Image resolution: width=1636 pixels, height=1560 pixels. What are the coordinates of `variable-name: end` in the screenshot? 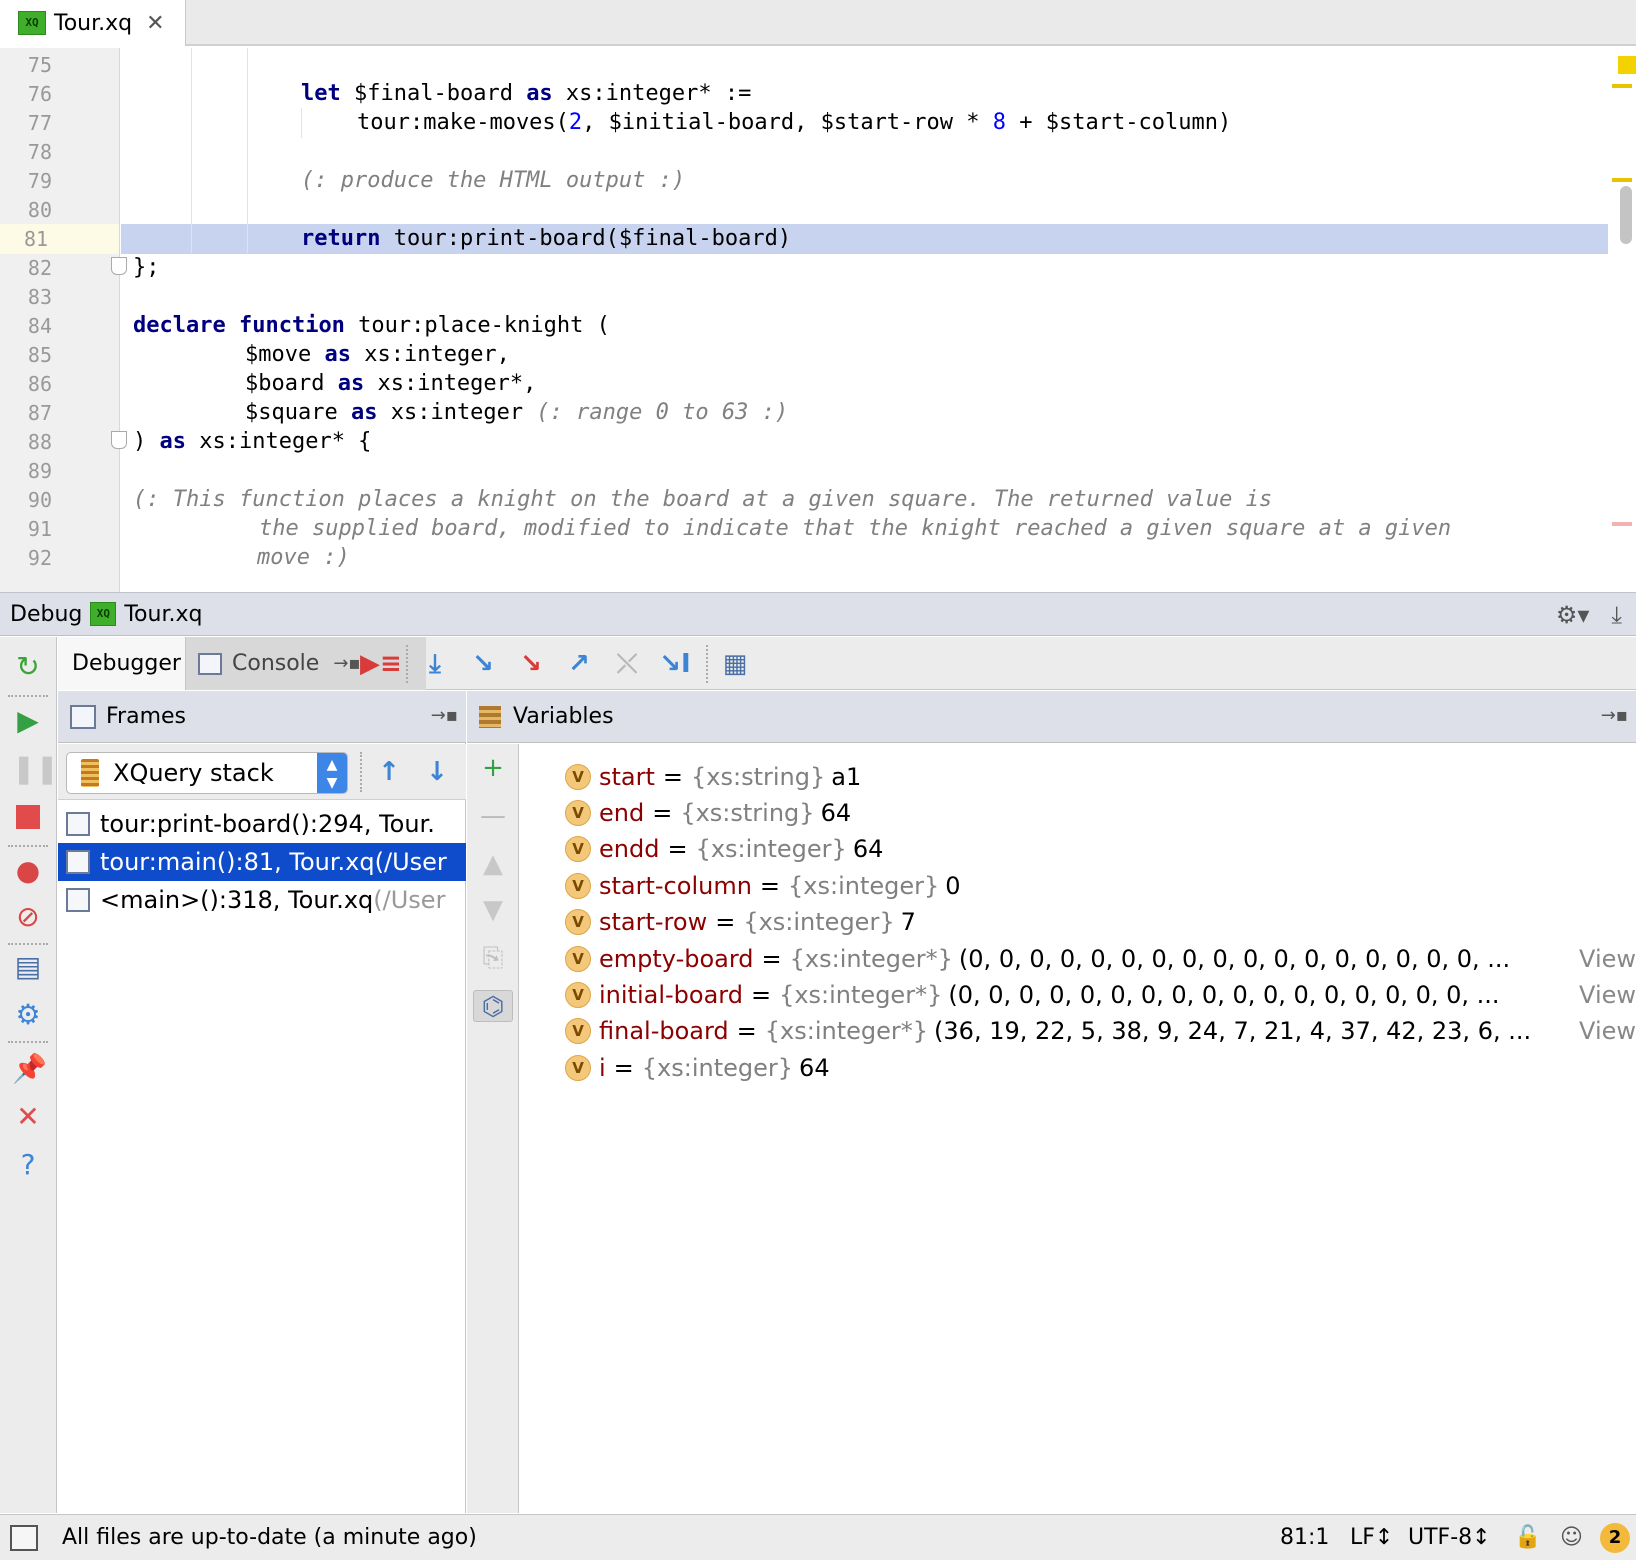 It's located at (622, 813).